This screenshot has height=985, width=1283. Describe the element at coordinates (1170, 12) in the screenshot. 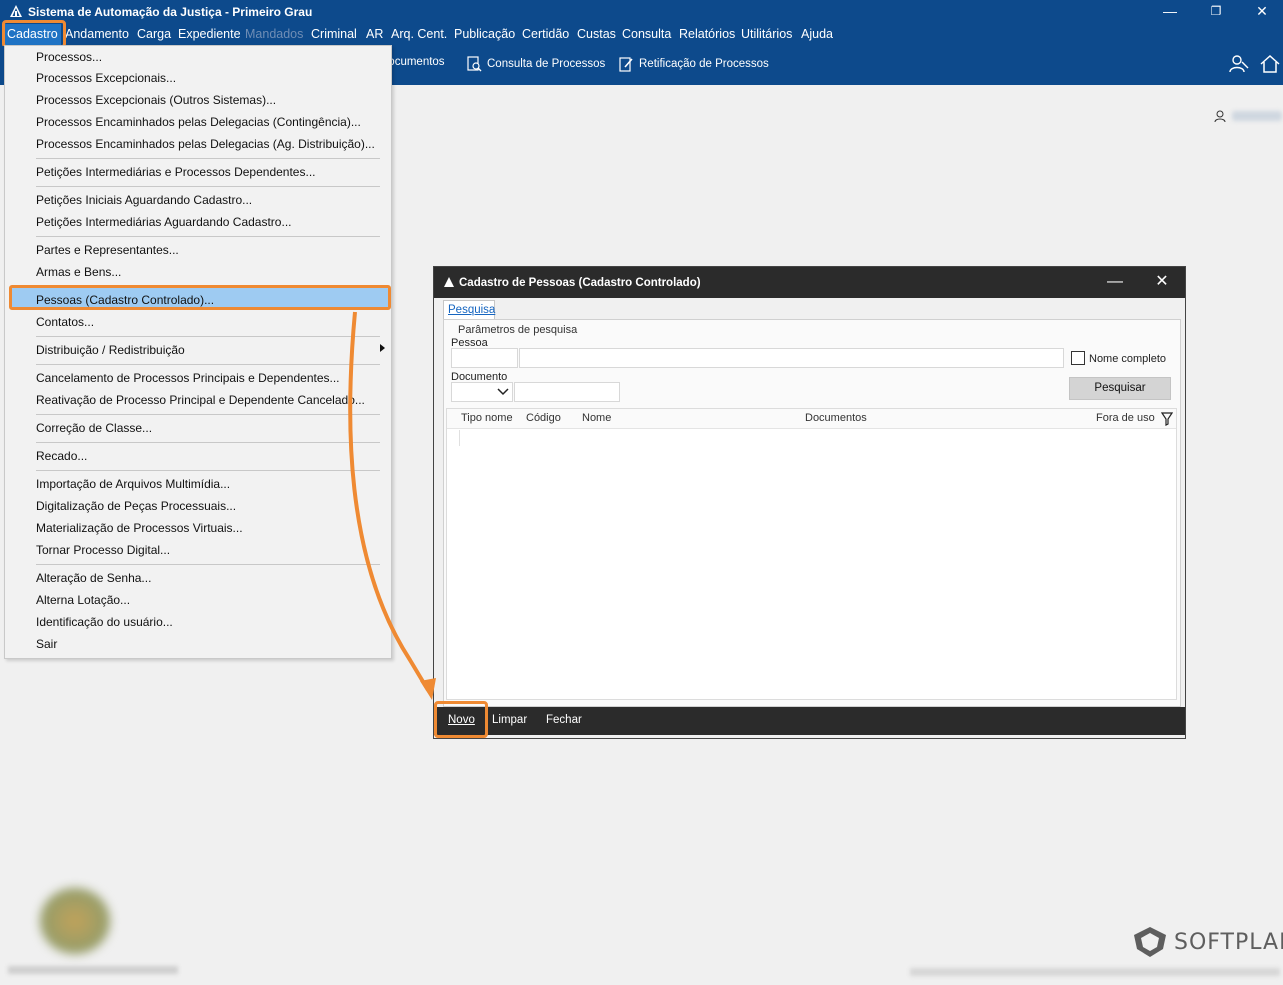

I see `minimize-button: —` at that location.